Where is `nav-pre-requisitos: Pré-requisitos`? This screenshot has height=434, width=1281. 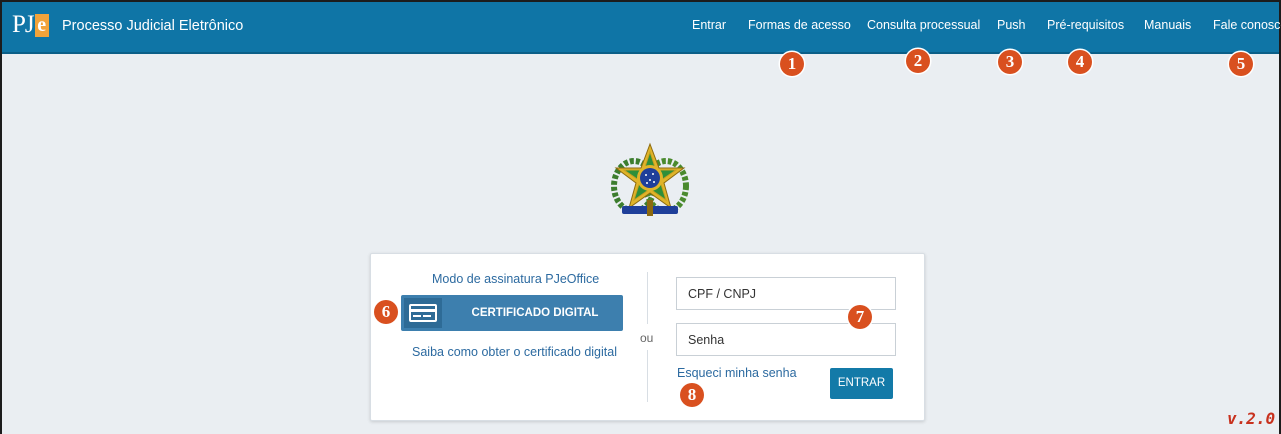 nav-pre-requisitos: Pré-requisitos is located at coordinates (1085, 28).